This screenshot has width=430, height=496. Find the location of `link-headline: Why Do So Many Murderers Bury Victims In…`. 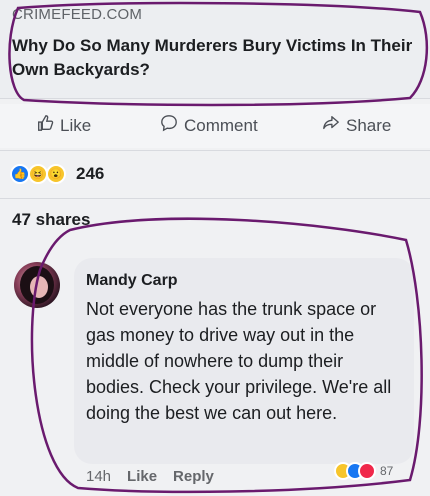

link-headline: Why Do So Many Murderers Bury Victims In… is located at coordinates (217, 58).